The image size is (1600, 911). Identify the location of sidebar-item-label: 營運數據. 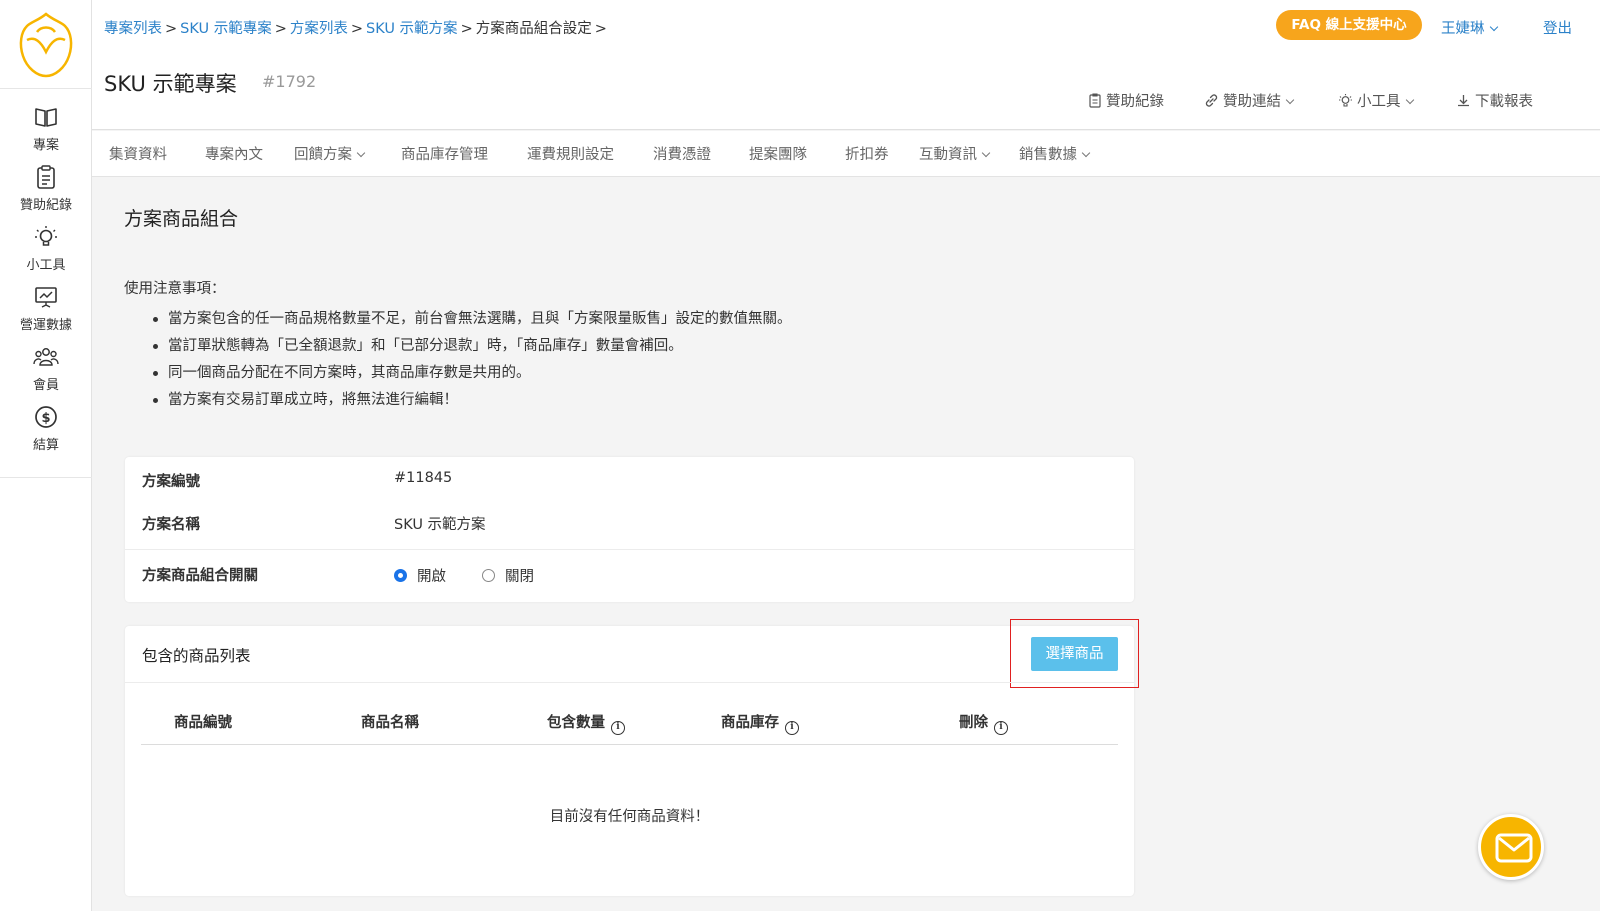
(45, 325).